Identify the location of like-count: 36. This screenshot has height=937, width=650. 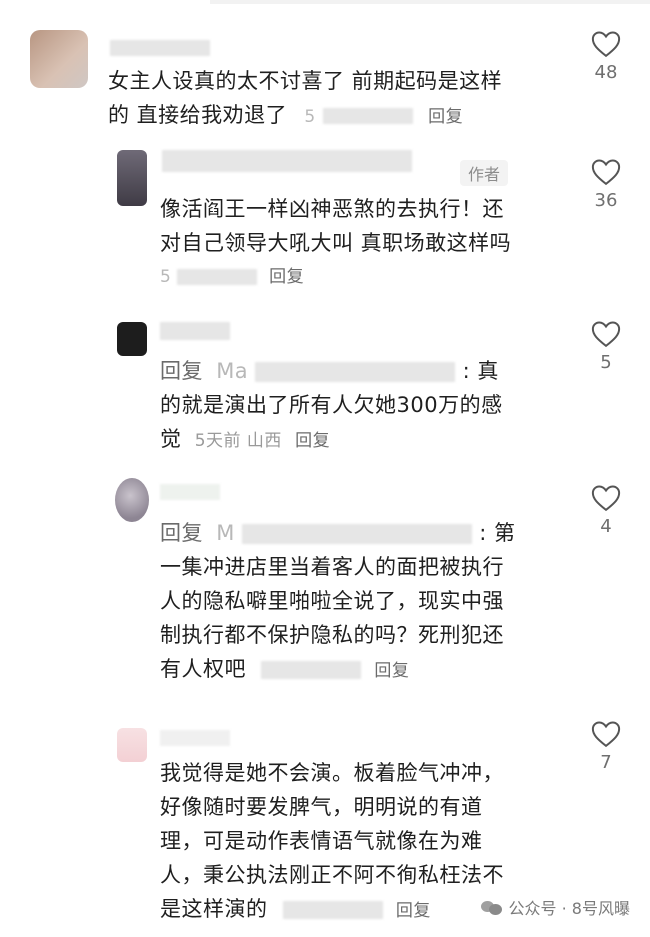
(606, 200).